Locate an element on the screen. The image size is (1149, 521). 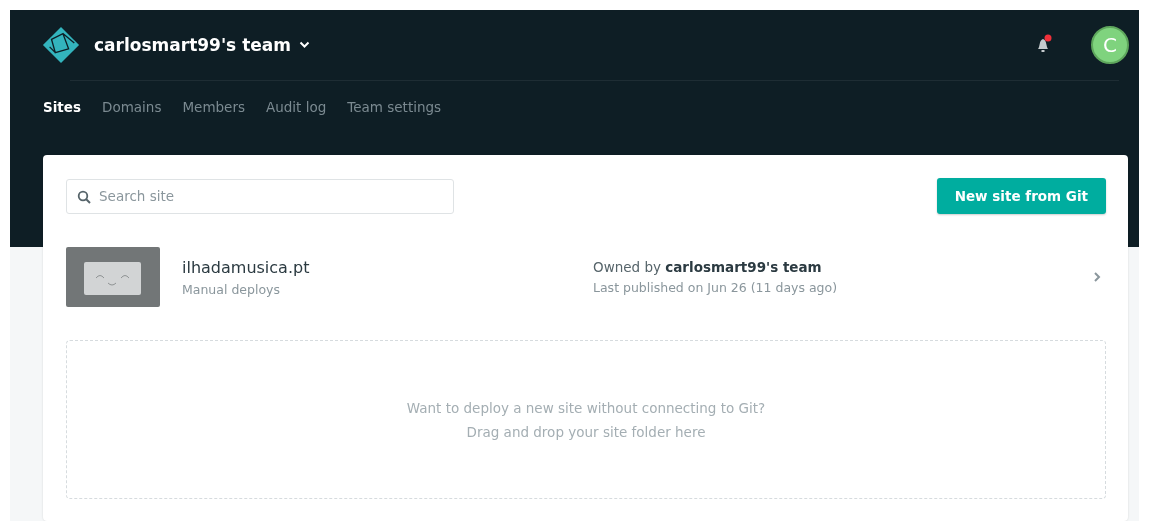
team-name: carlosmart99's team is located at coordinates (192, 45).